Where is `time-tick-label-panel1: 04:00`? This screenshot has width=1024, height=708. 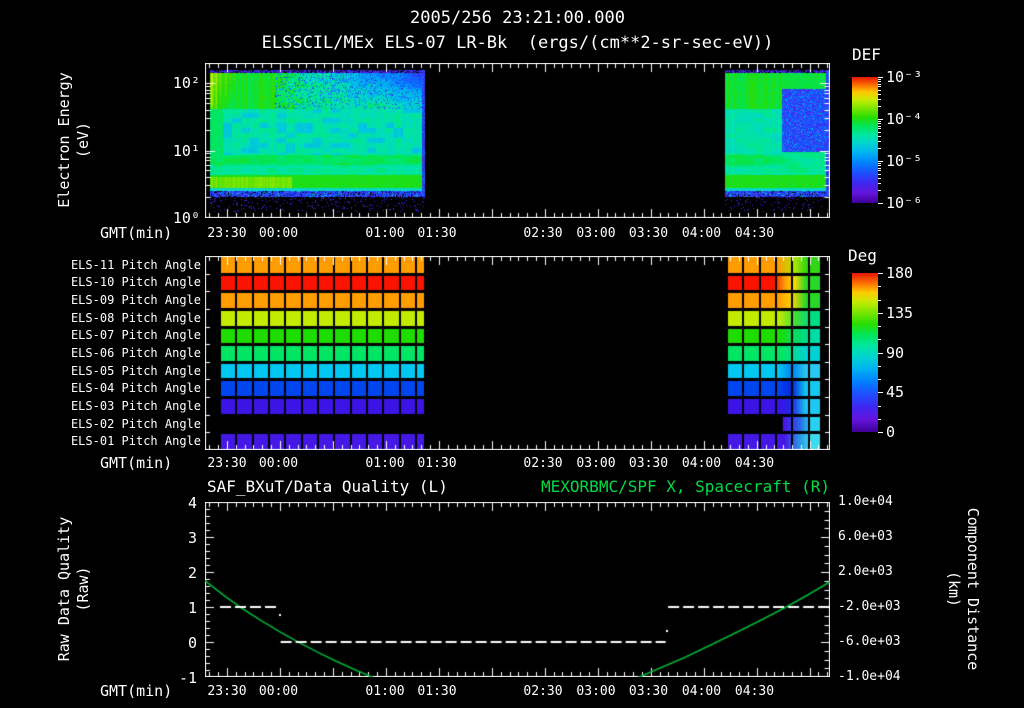 time-tick-label-panel1: 04:00 is located at coordinates (701, 233).